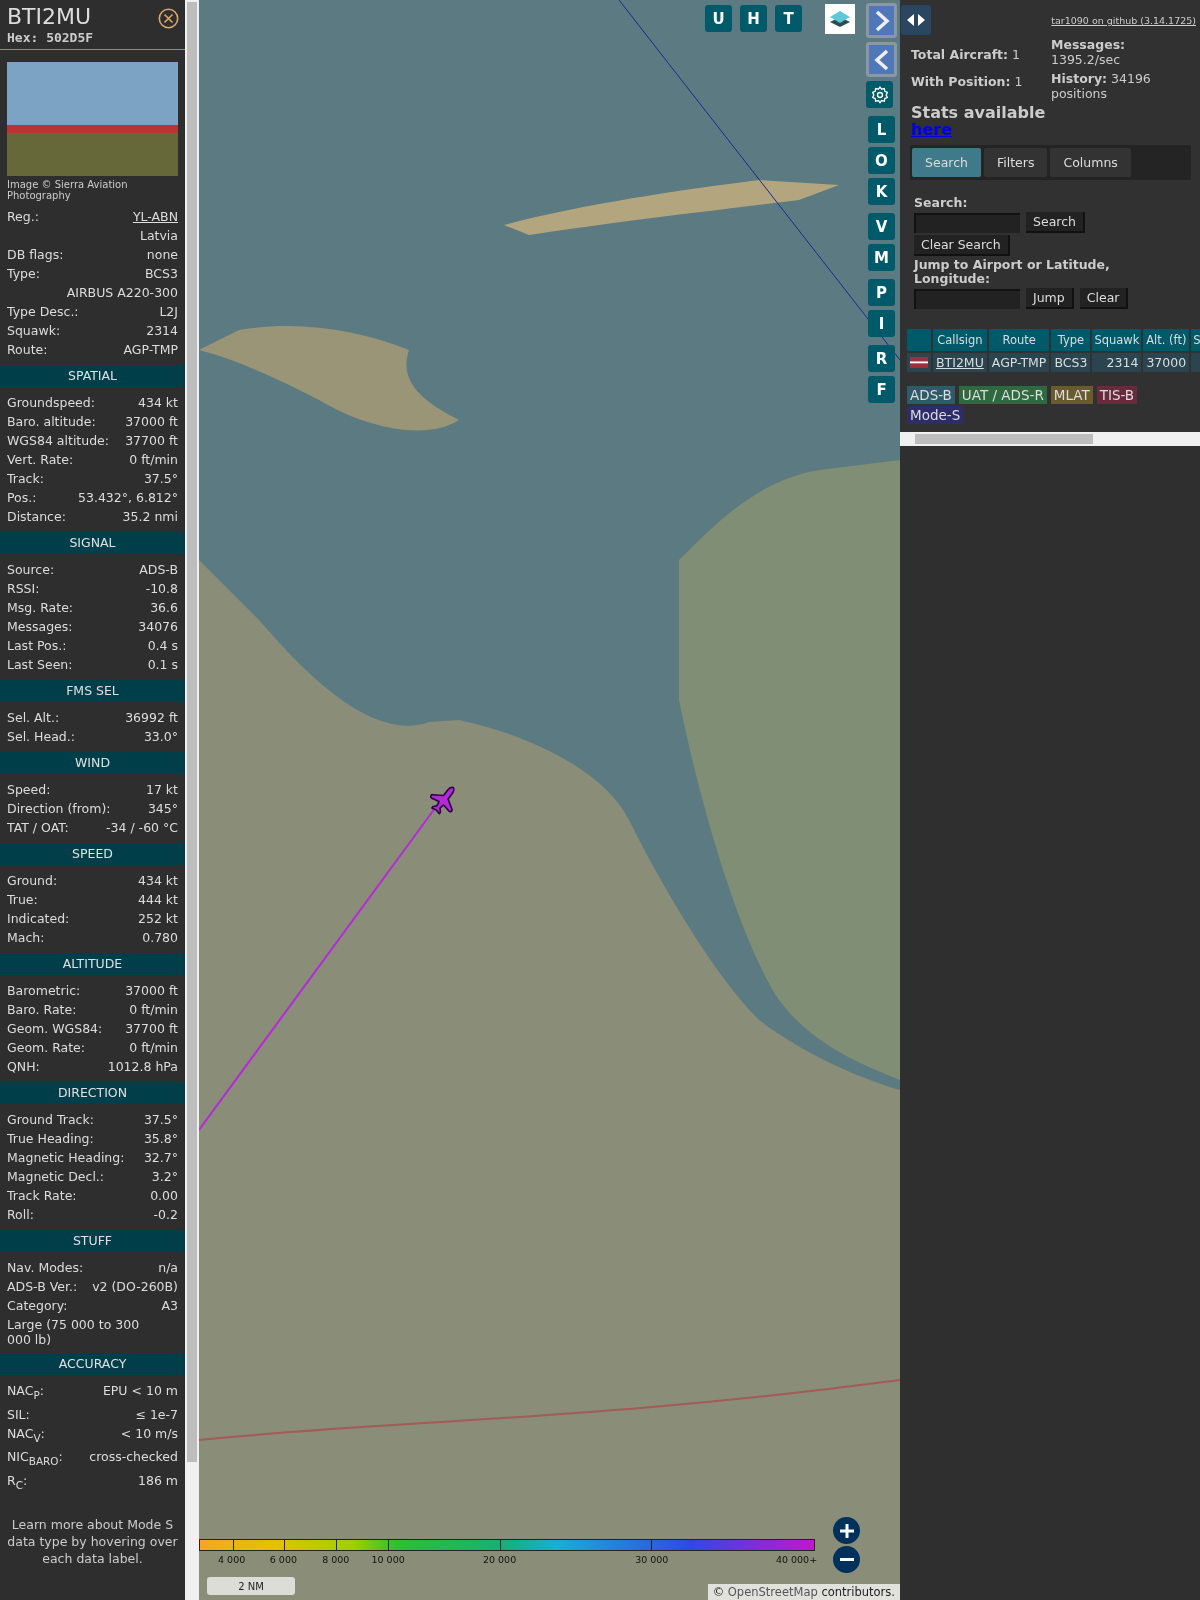 This screenshot has height=1600, width=1200. What do you see at coordinates (92, 543) in the screenshot?
I see `section-header: SIGNAL` at bounding box center [92, 543].